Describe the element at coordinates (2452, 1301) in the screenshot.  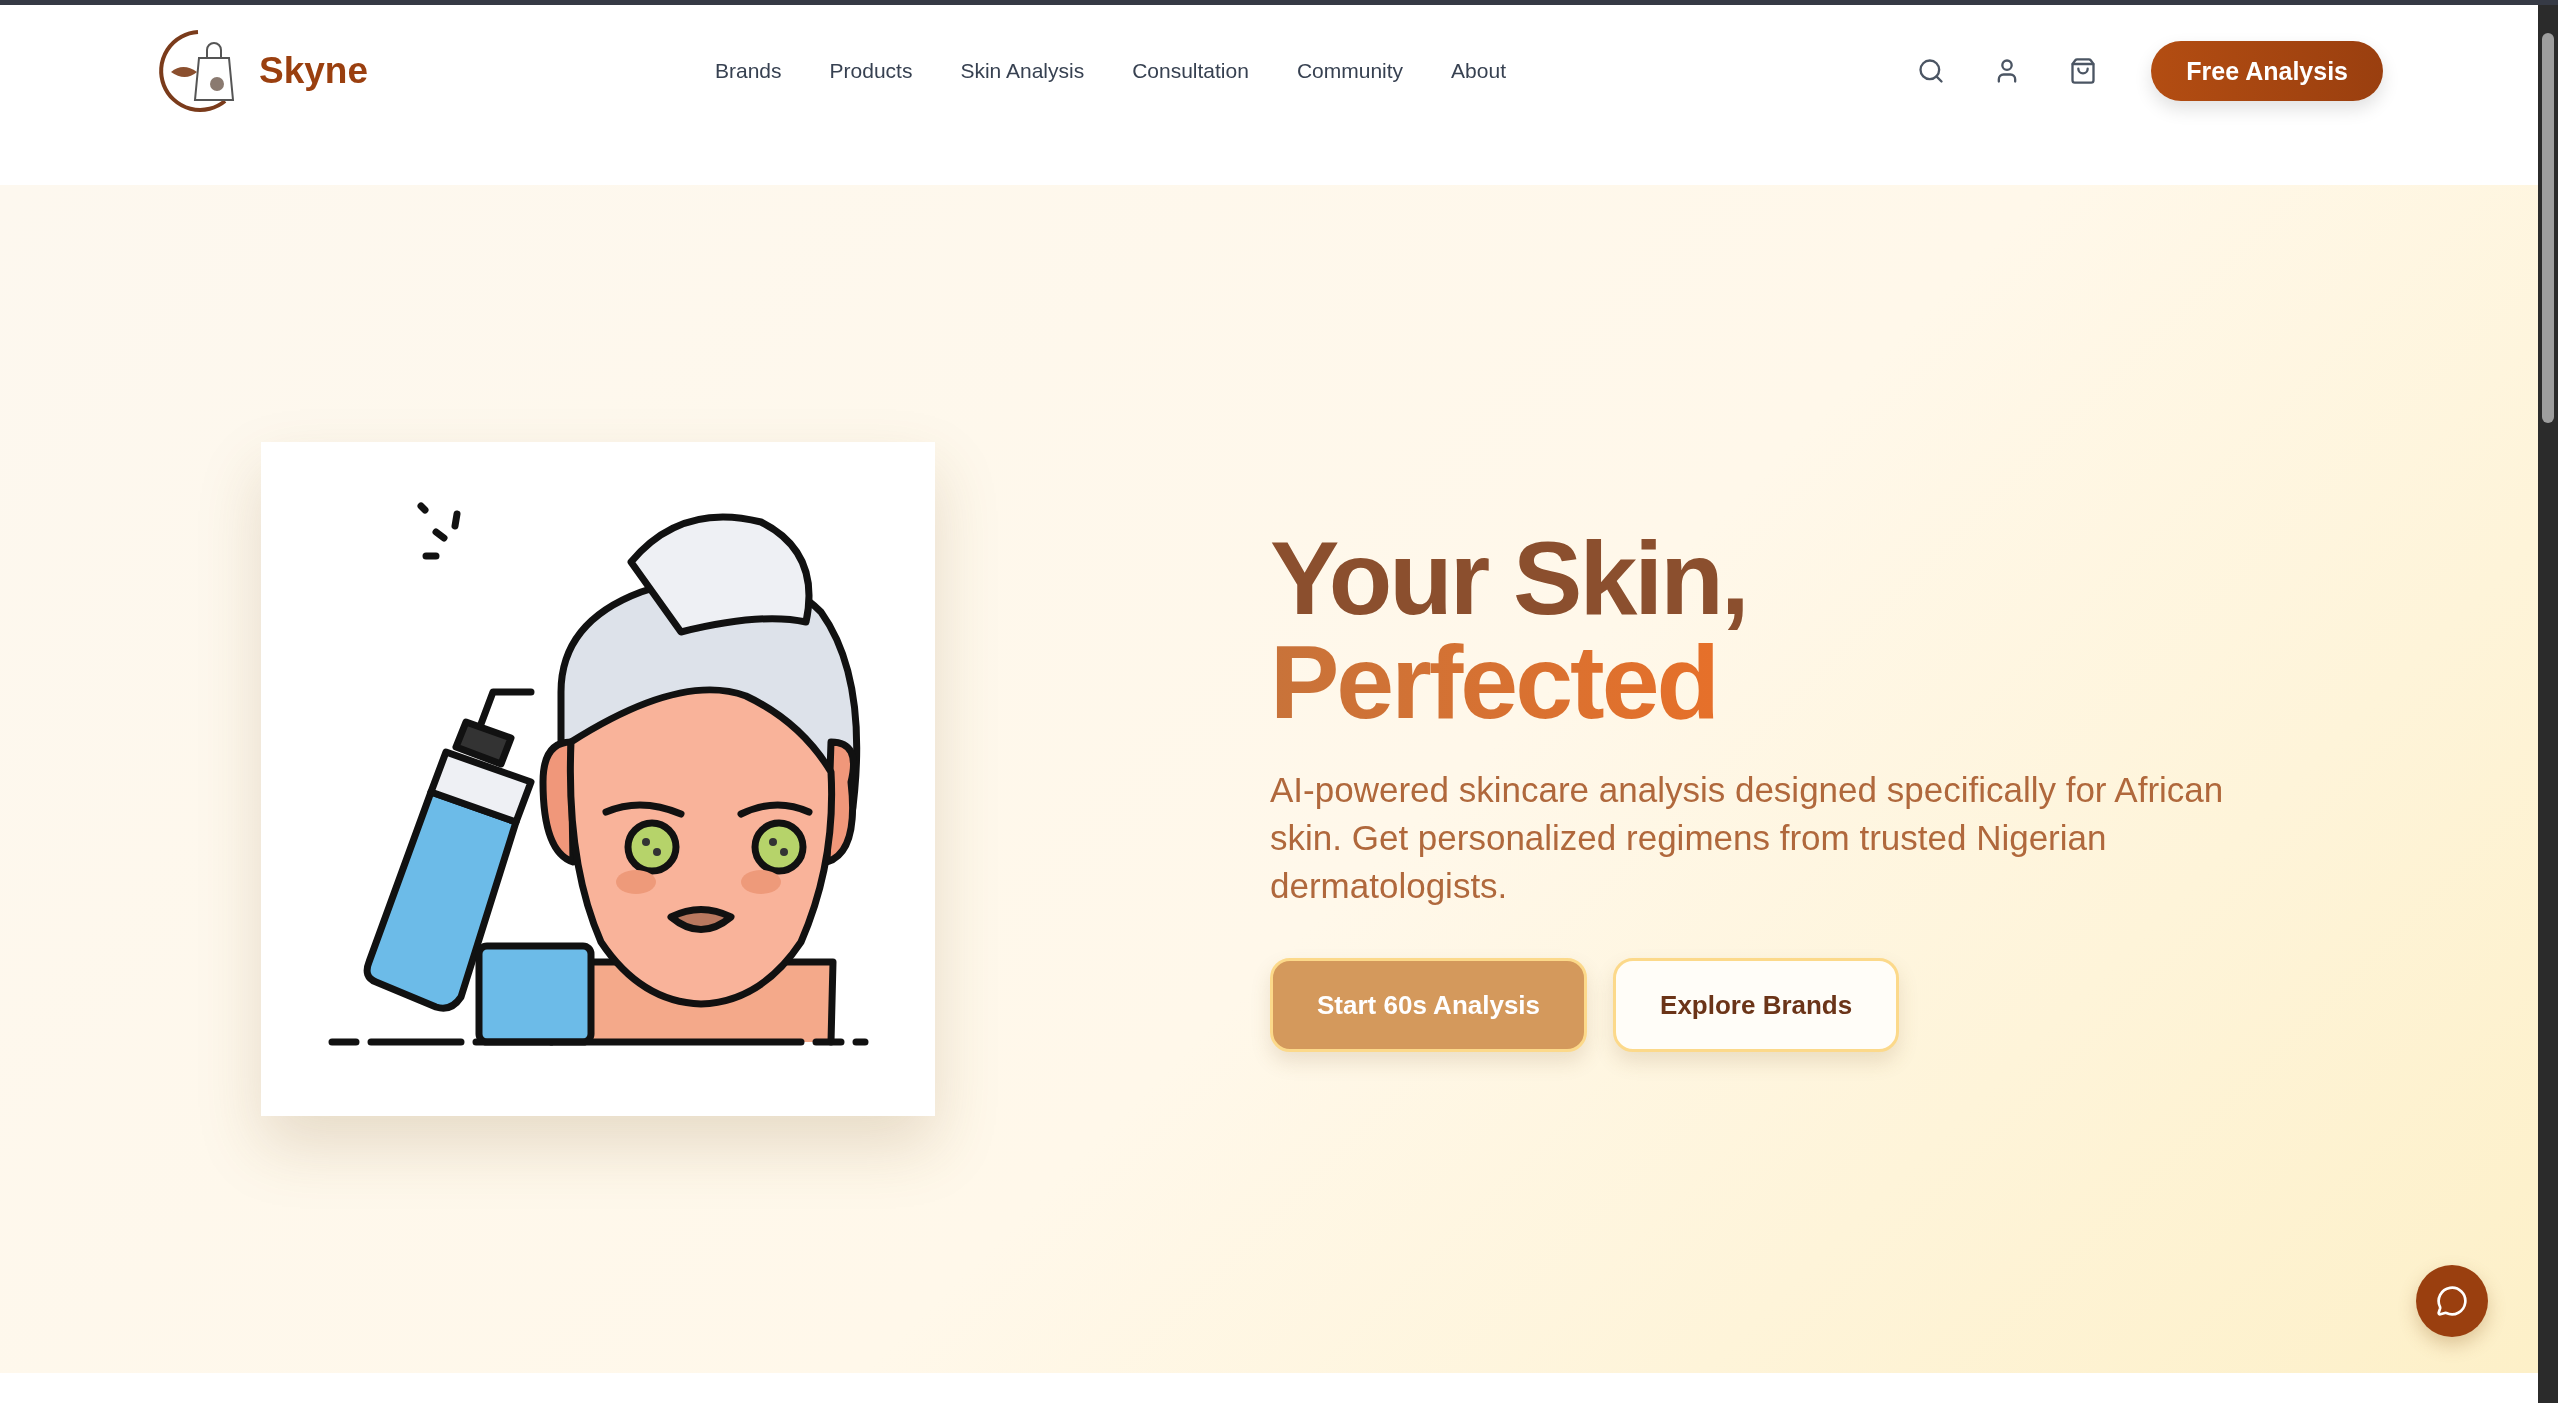
I see `speech-bubble-icon` at that location.